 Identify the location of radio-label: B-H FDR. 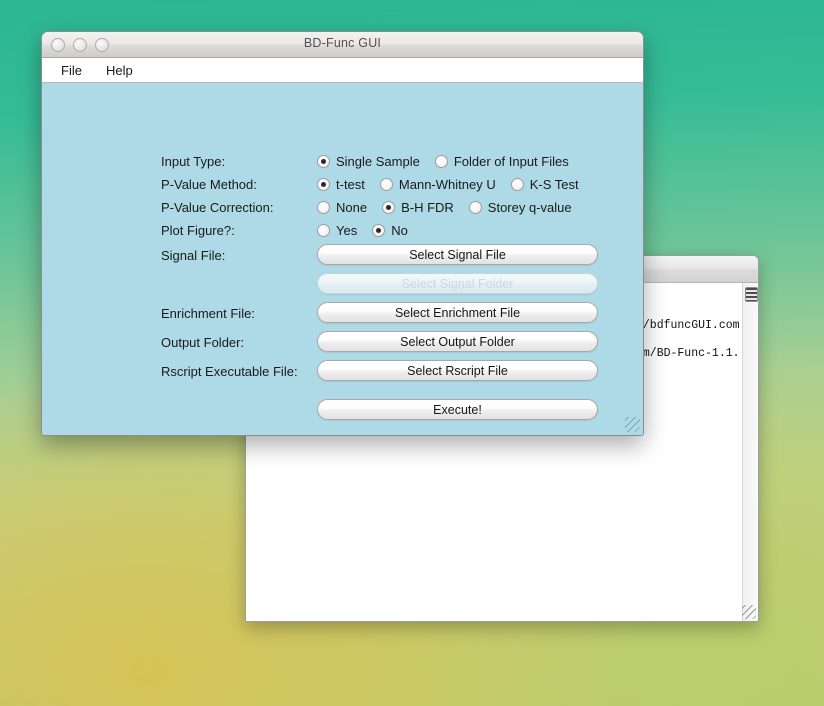
(427, 207).